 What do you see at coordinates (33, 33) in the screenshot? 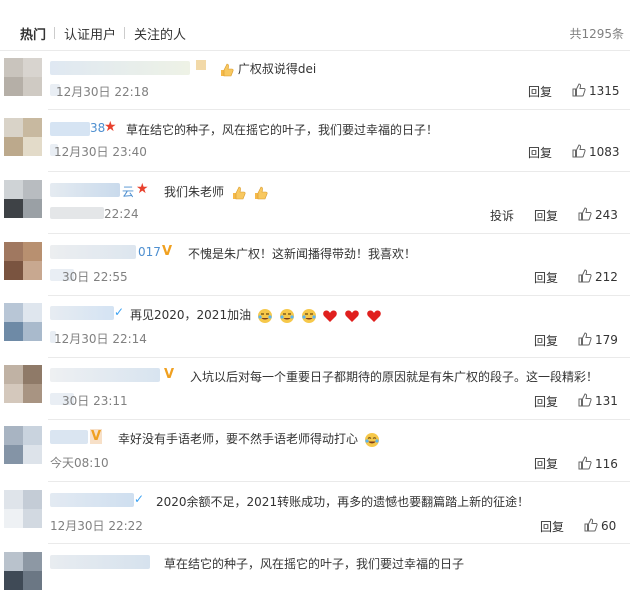
I see `tab-hot: 热门` at bounding box center [33, 33].